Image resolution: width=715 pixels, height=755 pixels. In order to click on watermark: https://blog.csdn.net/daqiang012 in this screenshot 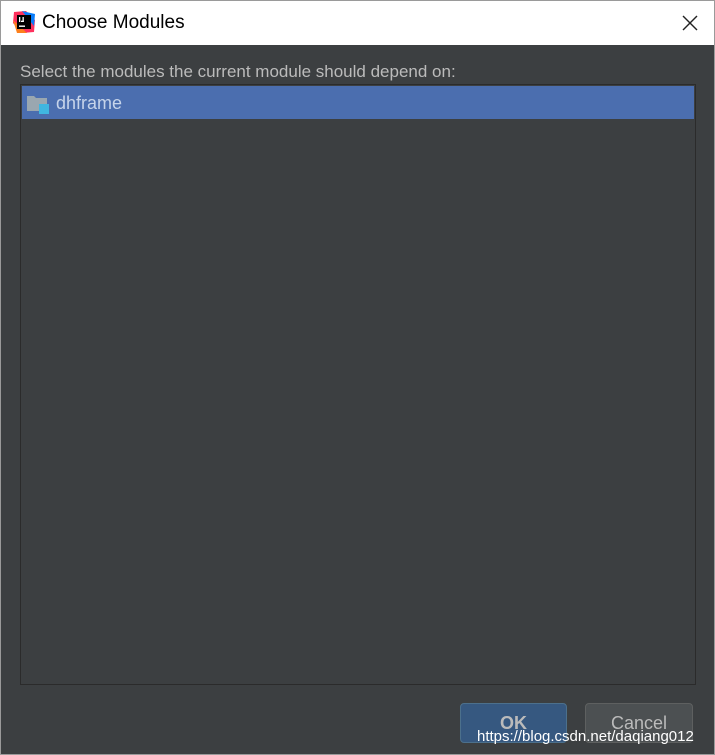, I will do `click(585, 736)`.